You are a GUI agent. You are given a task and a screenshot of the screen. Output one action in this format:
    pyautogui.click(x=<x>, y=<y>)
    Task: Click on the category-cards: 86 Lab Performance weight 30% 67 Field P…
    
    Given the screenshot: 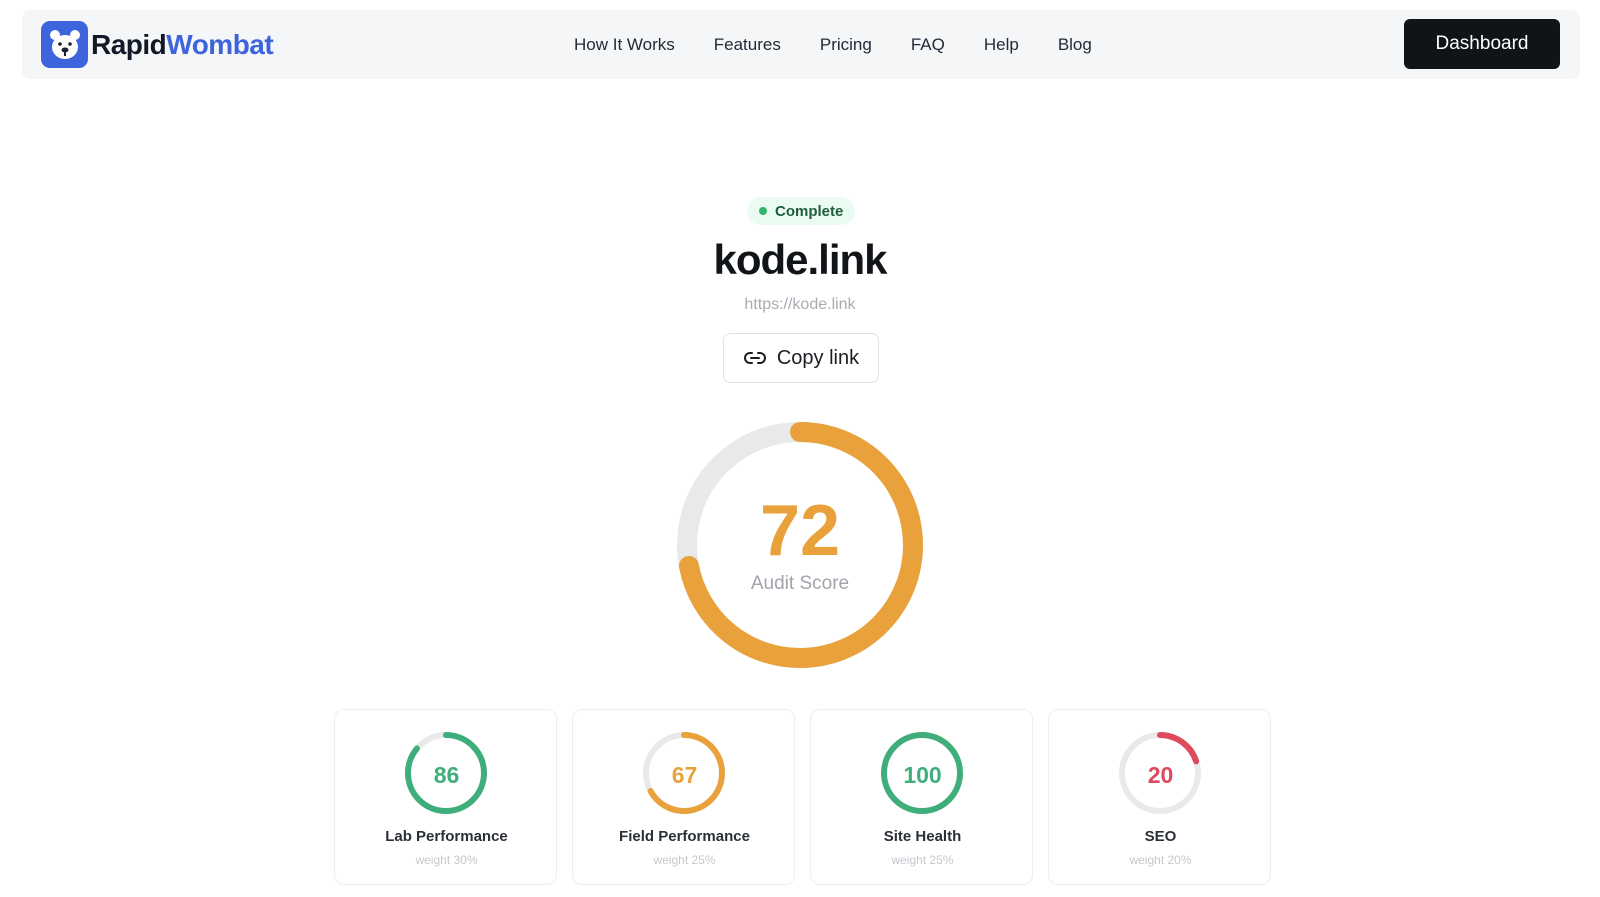 What is the action you would take?
    pyautogui.click(x=802, y=797)
    